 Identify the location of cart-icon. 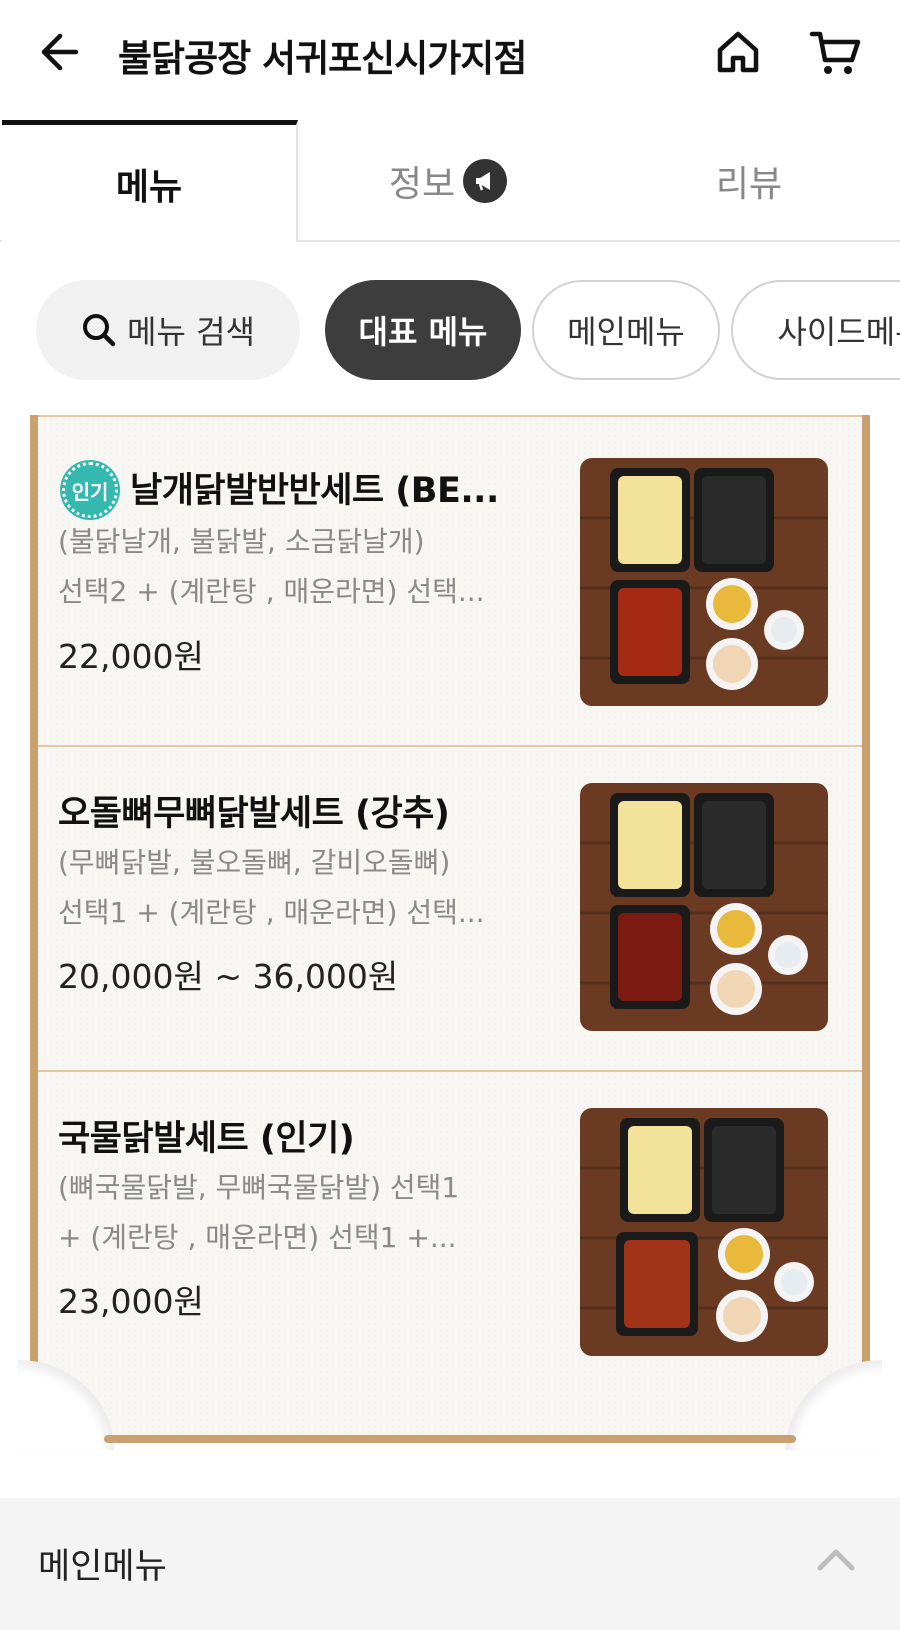
(835, 52).